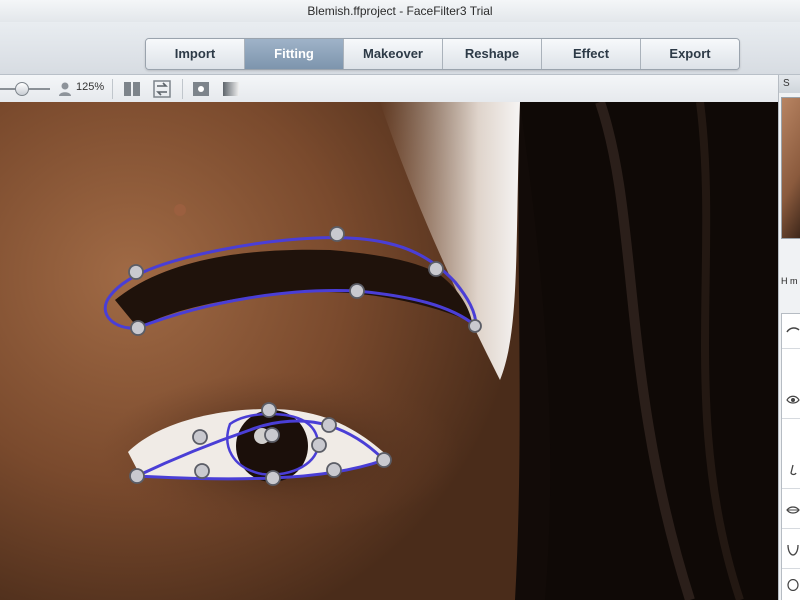 The width and height of the screenshot is (800, 600). Describe the element at coordinates (789, 281) in the screenshot. I see `tip-text: H m` at that location.